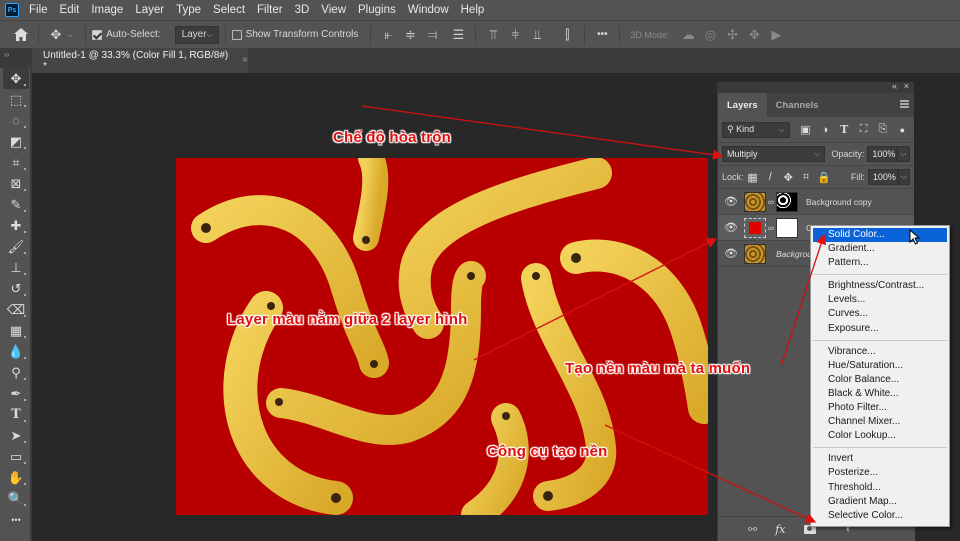  I want to click on more-options-icon: •••, so click(602, 35).